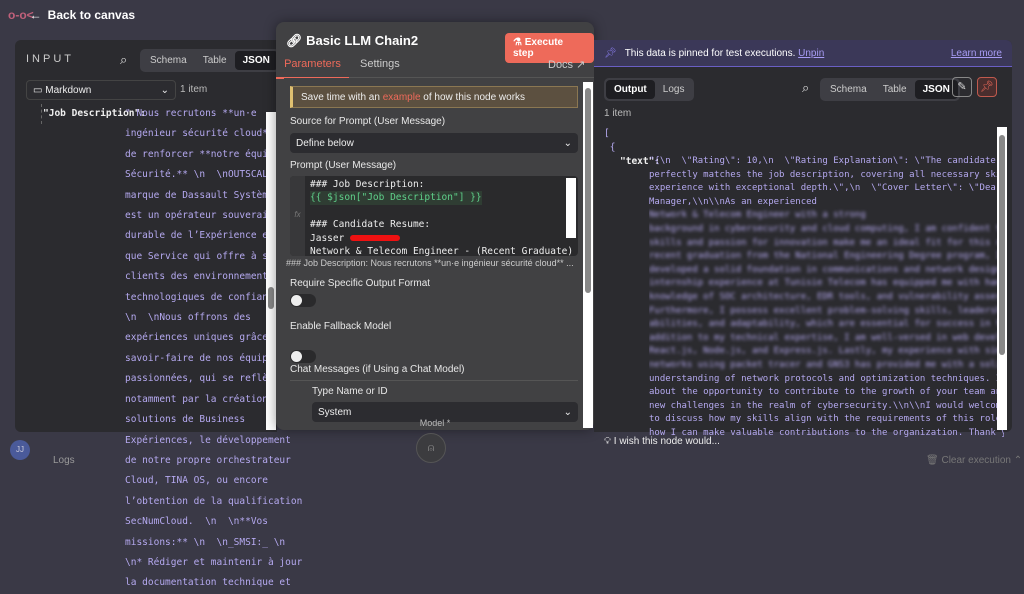 This screenshot has height=594, width=1024. I want to click on json-line: que Service qui offre à ses, so click(202, 256).